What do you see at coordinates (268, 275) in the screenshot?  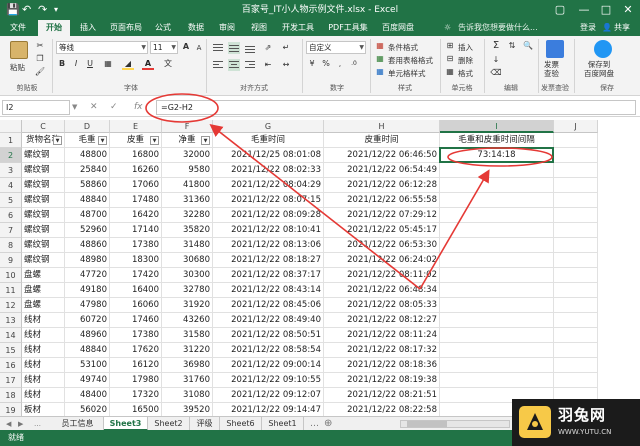 I see `table-cell: 2021/12/22 08:37:17` at bounding box center [268, 275].